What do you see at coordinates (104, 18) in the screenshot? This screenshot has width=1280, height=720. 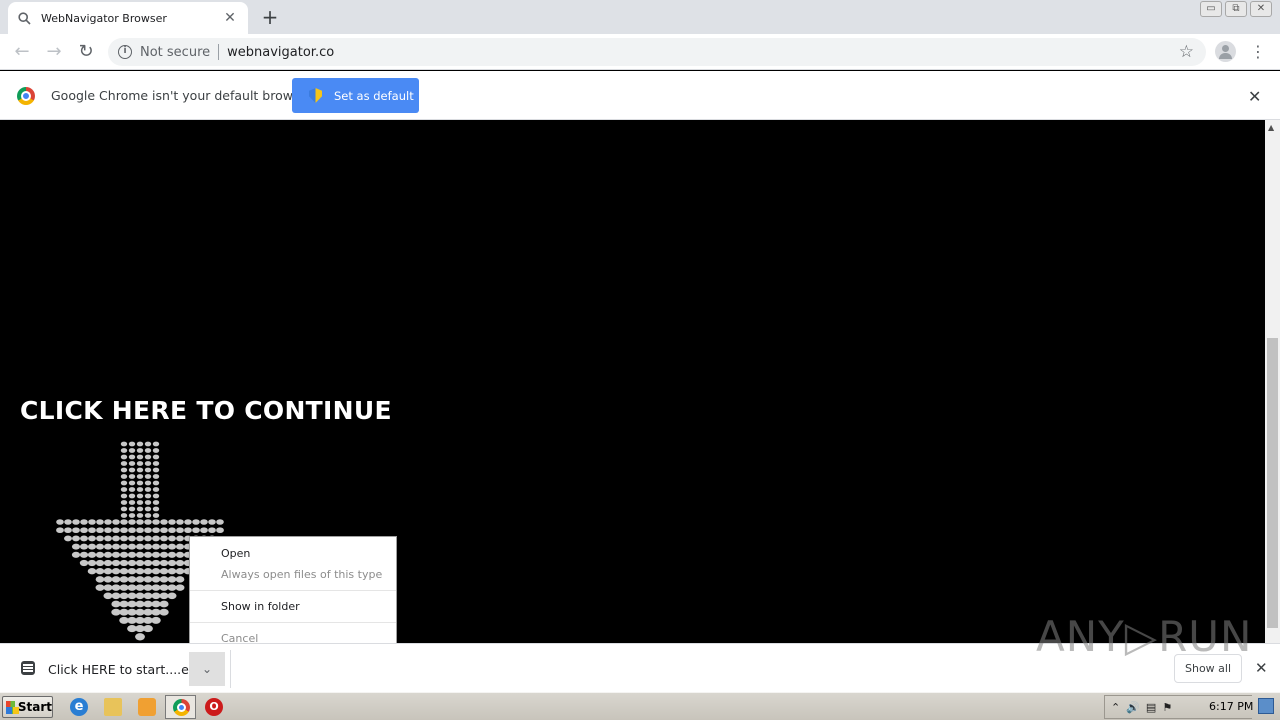 I see `tab-title: WebNavigator Browser` at bounding box center [104, 18].